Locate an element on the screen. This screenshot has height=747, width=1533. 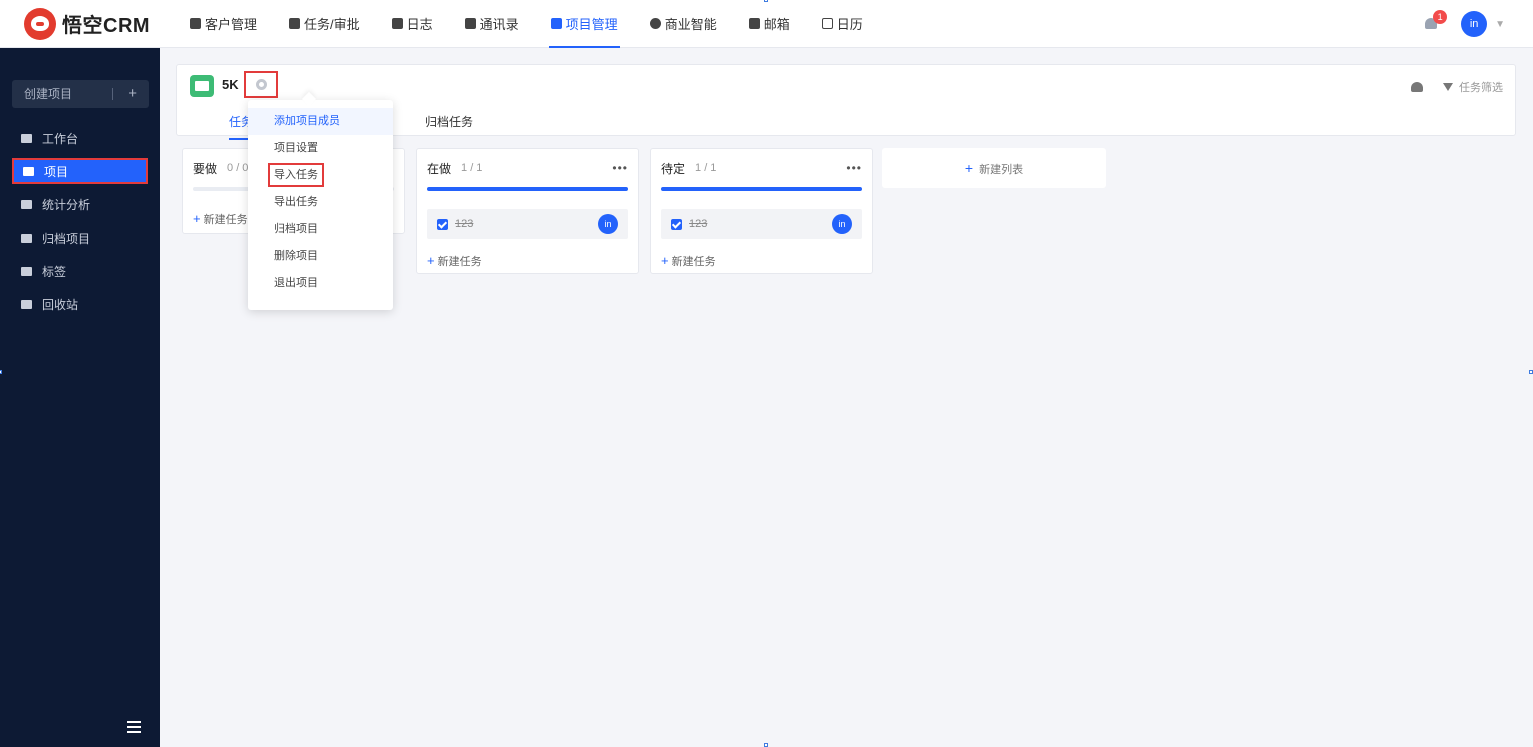
column-count: 1 / 1 is located at coordinates (706, 168).